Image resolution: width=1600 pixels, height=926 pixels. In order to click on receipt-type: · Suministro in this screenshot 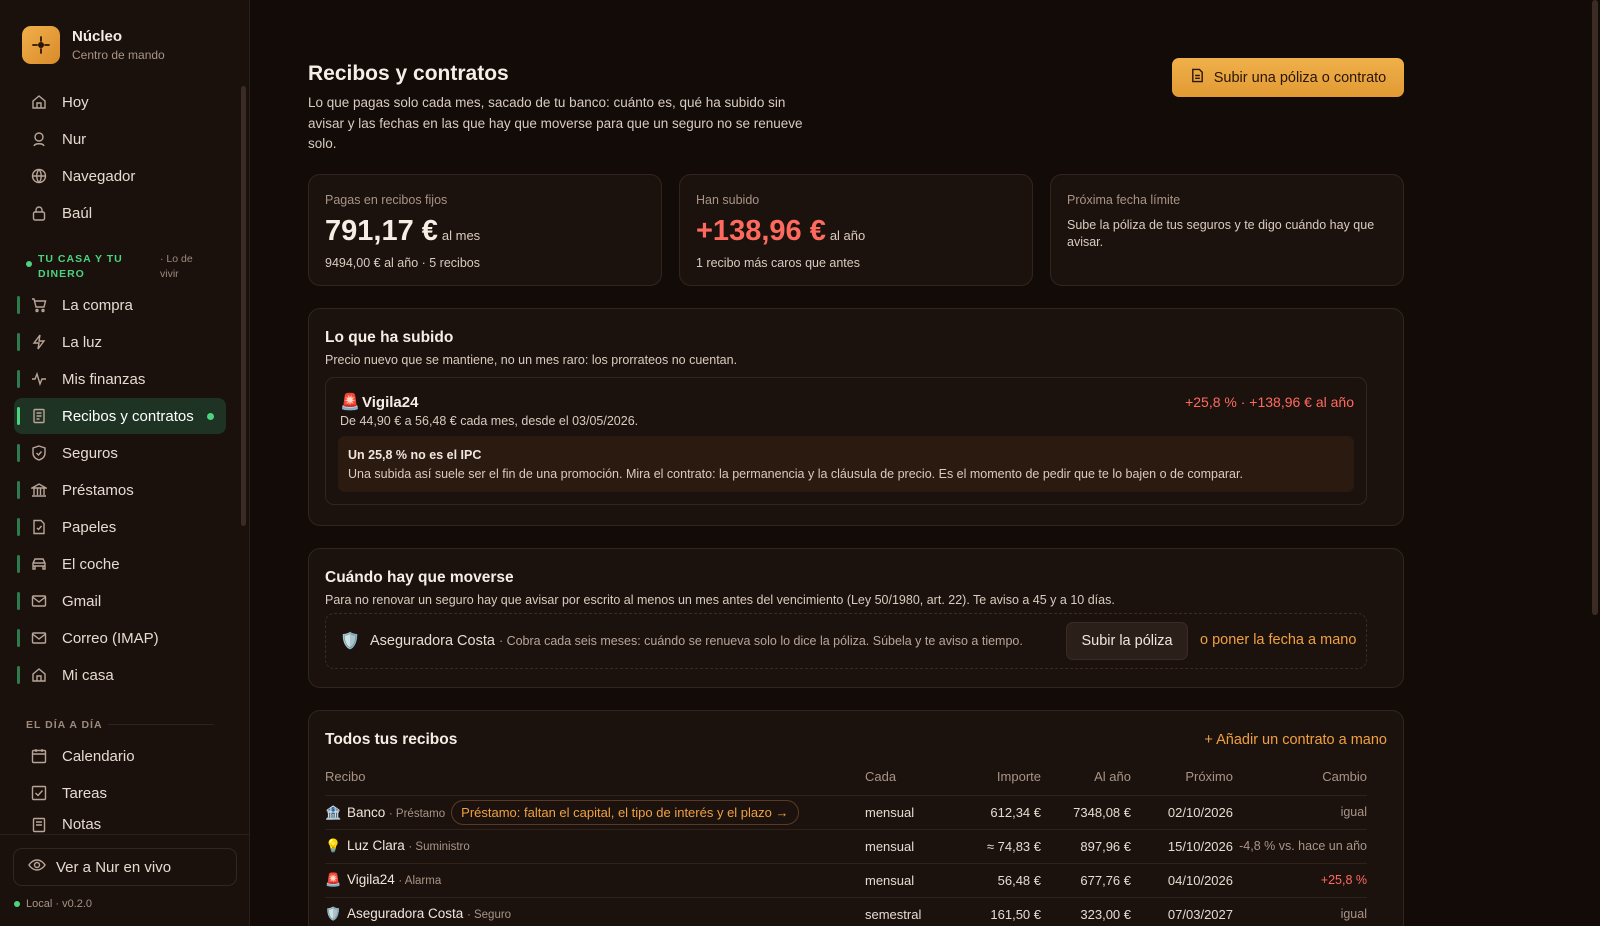, I will do `click(439, 847)`.